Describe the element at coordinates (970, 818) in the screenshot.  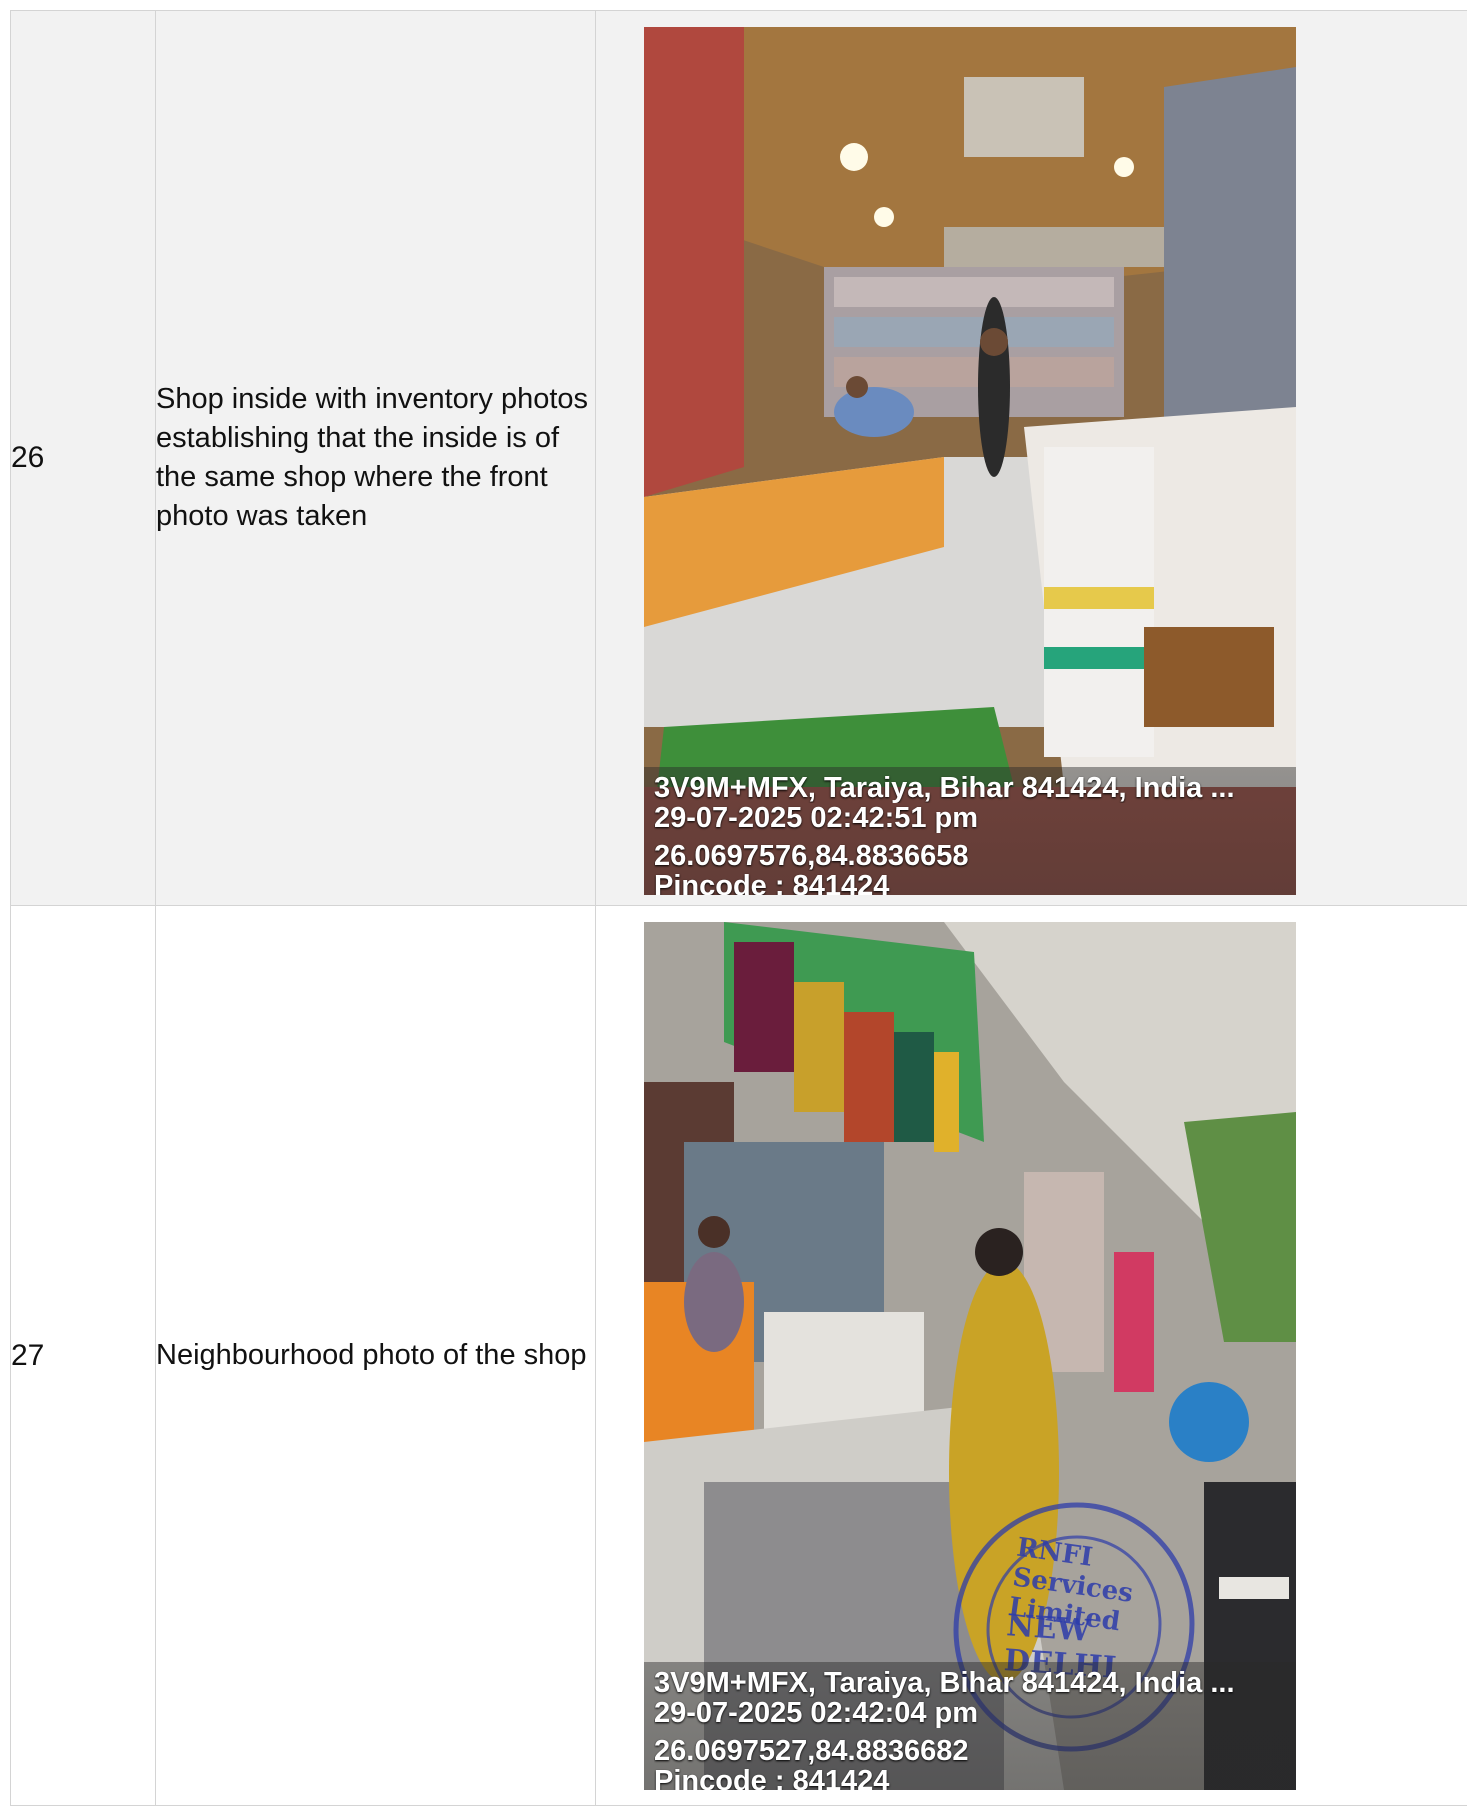
I see `geotag-datetime: 29-07-2025 02:42:51 pm` at that location.